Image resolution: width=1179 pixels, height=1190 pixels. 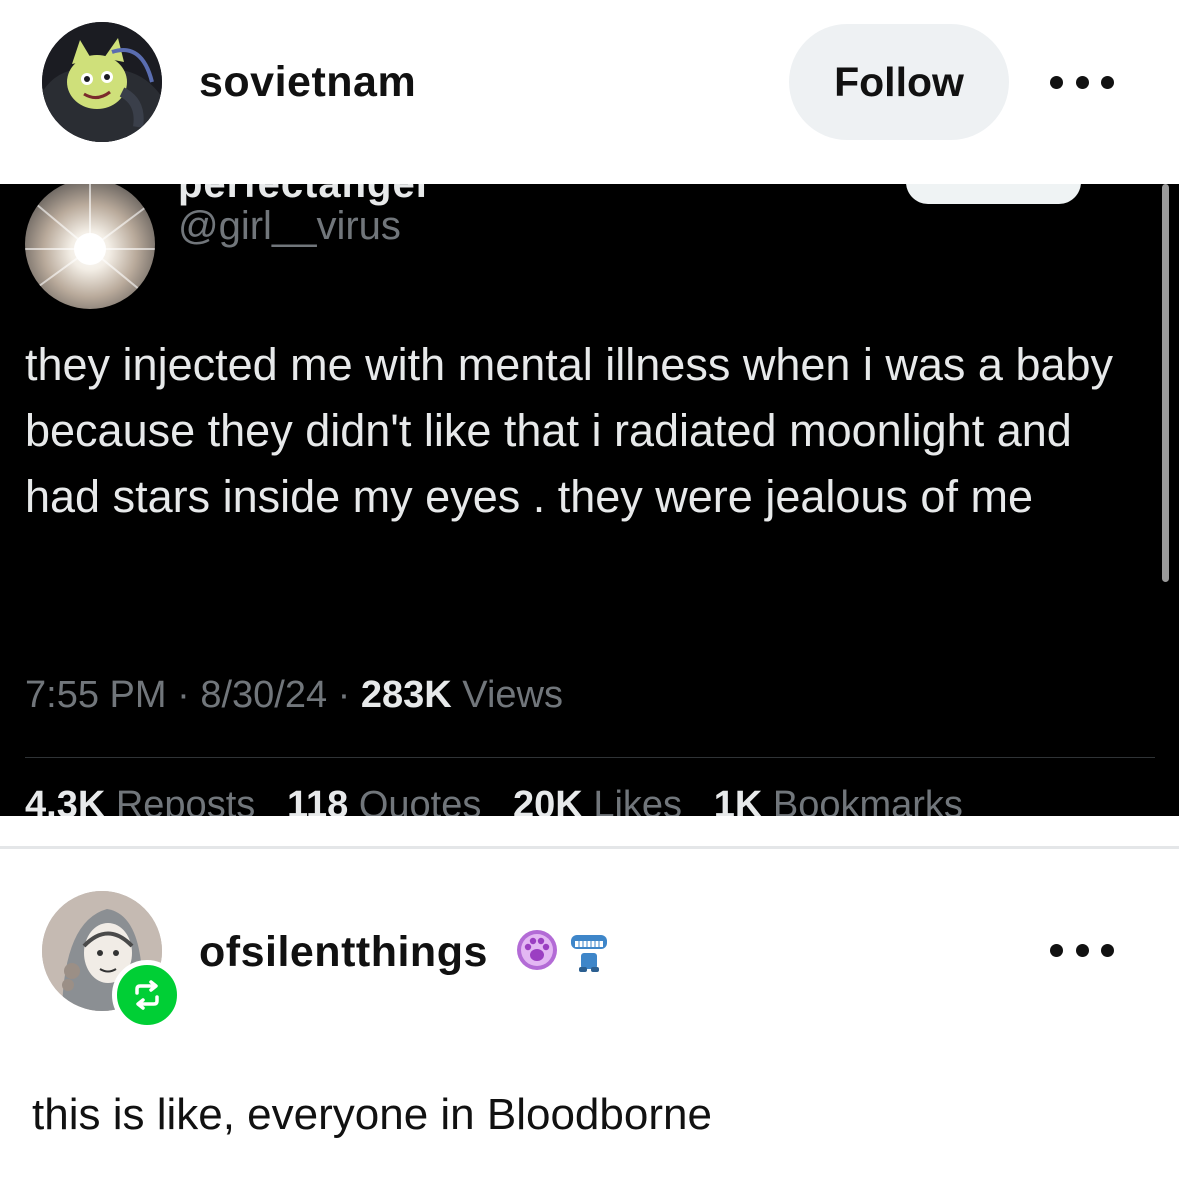 I want to click on tweet-follow-pill, so click(x=993, y=194).